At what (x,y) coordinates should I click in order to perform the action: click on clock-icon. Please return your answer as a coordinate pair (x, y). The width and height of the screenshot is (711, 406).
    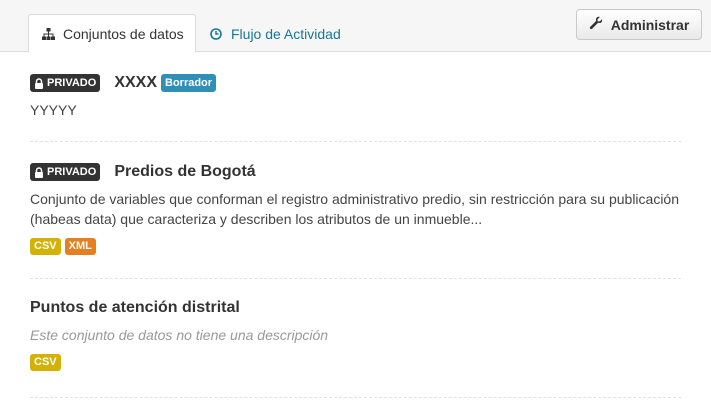
    Looking at the image, I should click on (216, 34).